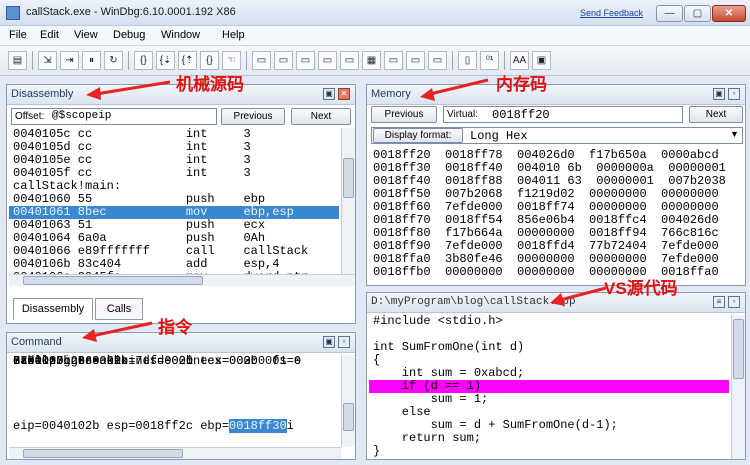  I want to click on code-line-text: return sum;, so click(427, 438).